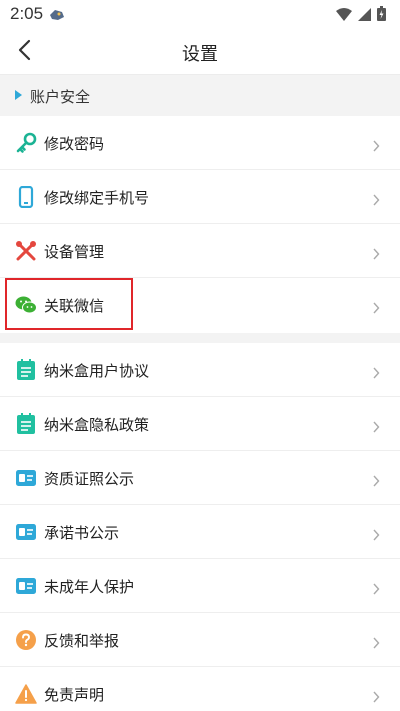 The width and height of the screenshot is (400, 711). What do you see at coordinates (344, 15) in the screenshot?
I see `wifi-icon` at bounding box center [344, 15].